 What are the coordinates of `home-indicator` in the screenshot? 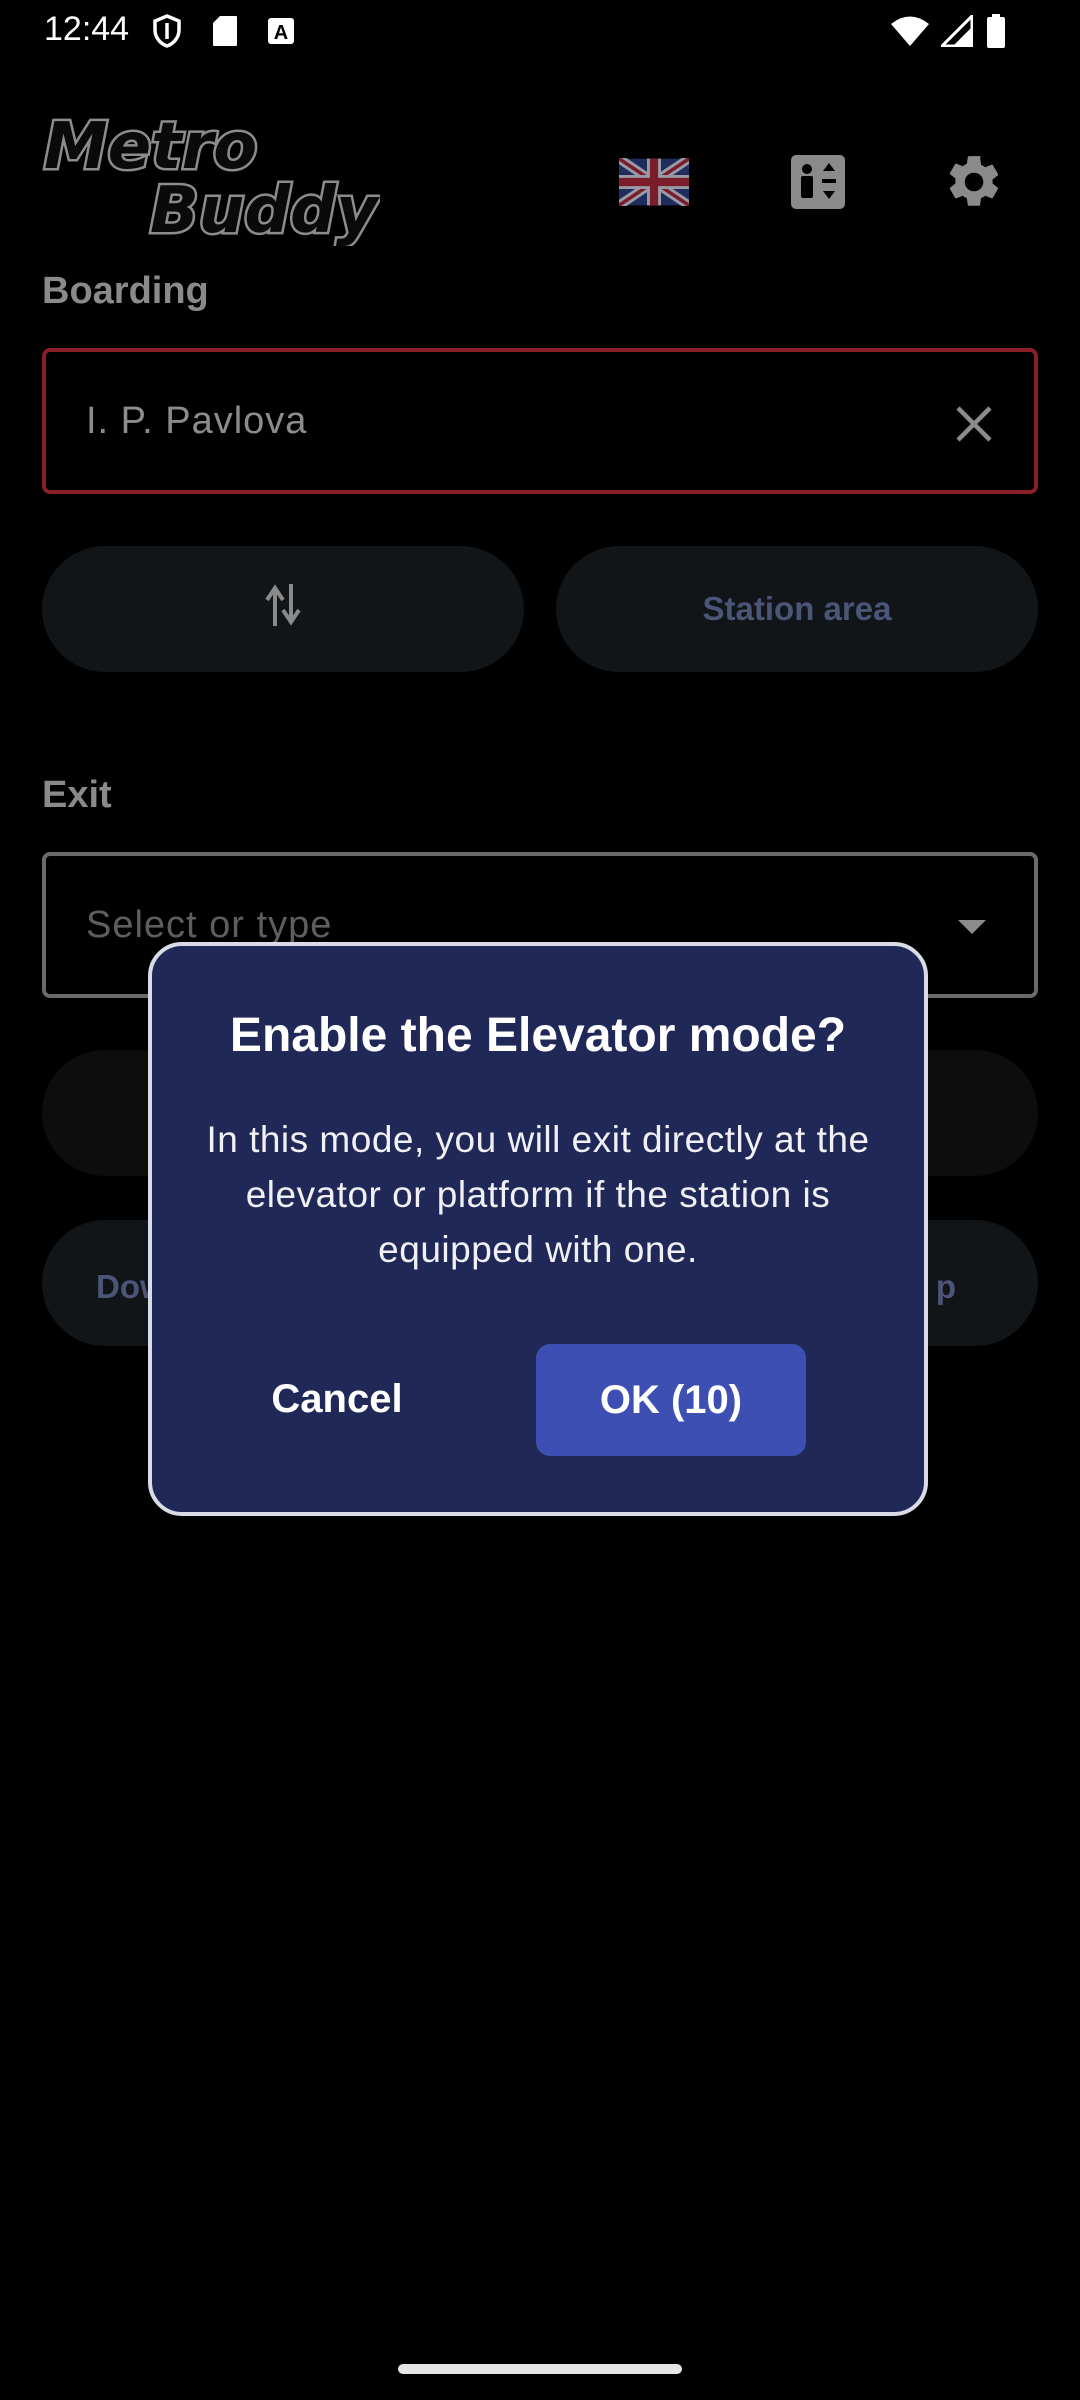 It's located at (540, 2369).